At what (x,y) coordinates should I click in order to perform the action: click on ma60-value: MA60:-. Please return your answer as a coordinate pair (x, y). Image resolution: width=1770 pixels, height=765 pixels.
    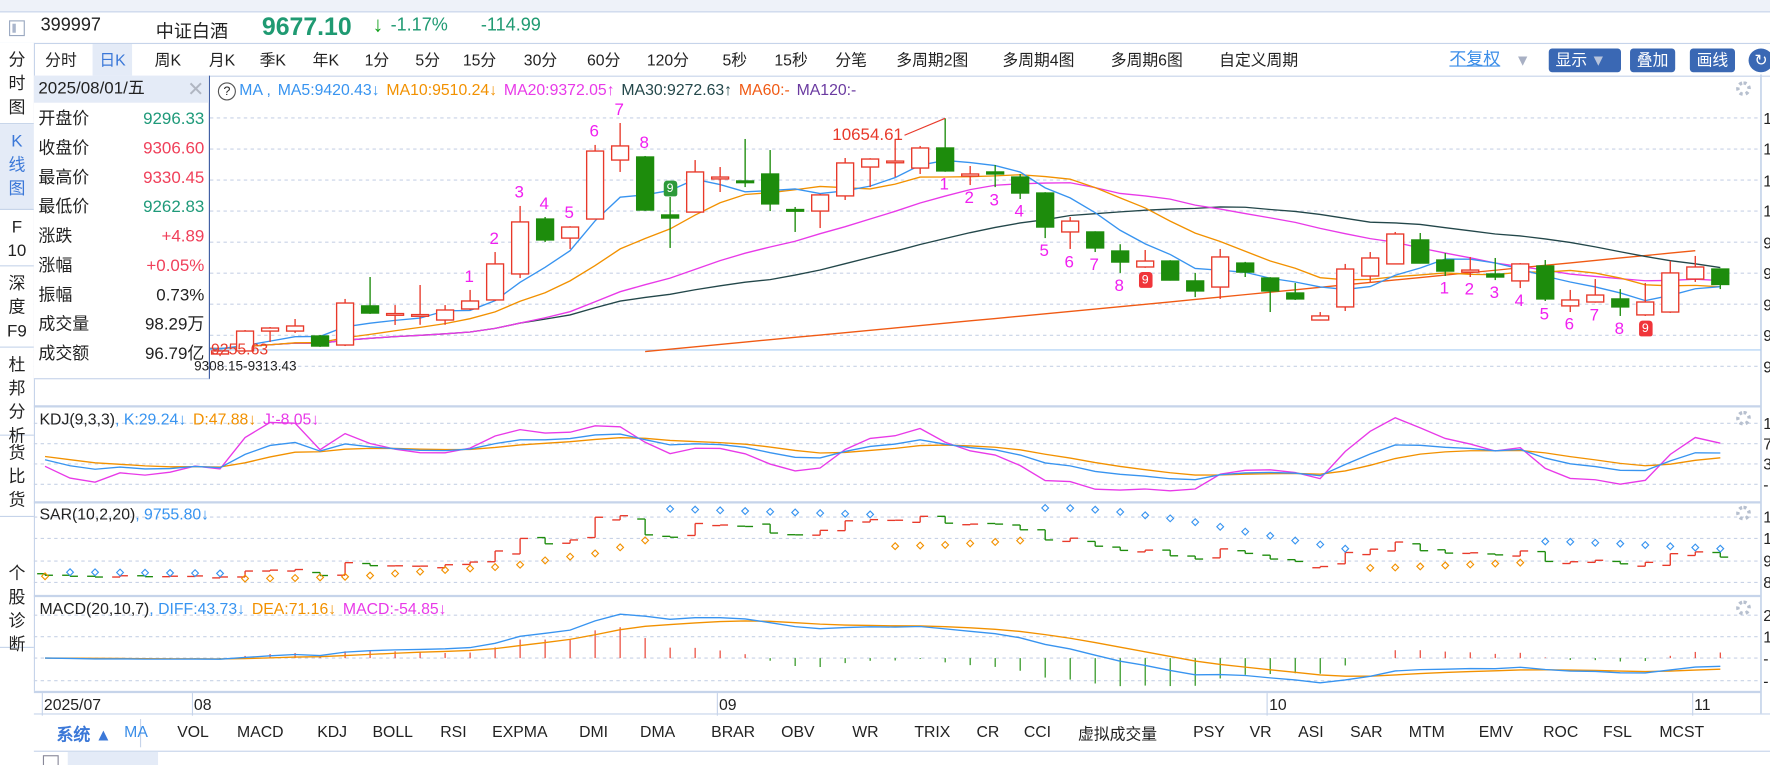
    Looking at the image, I should click on (764, 89).